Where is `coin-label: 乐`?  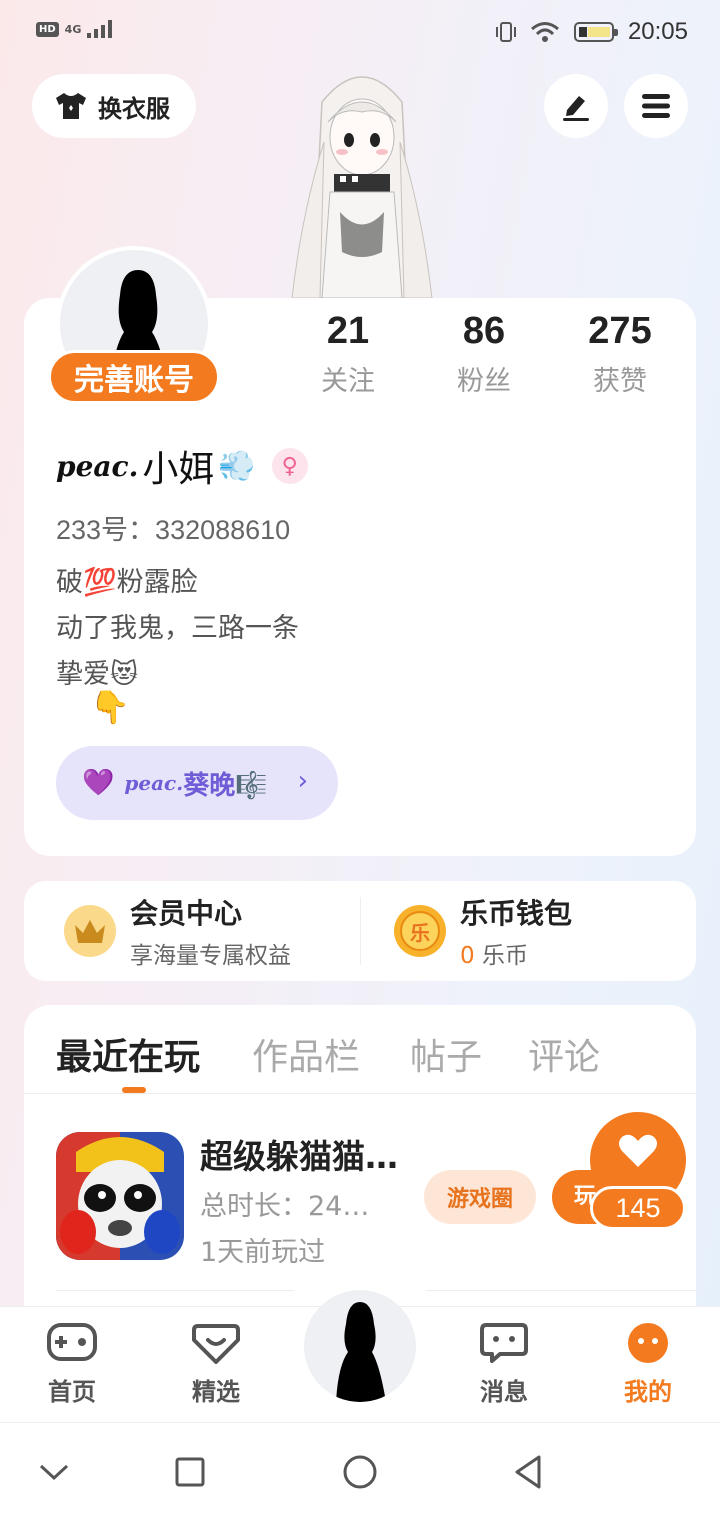
coin-label: 乐 is located at coordinates (420, 931).